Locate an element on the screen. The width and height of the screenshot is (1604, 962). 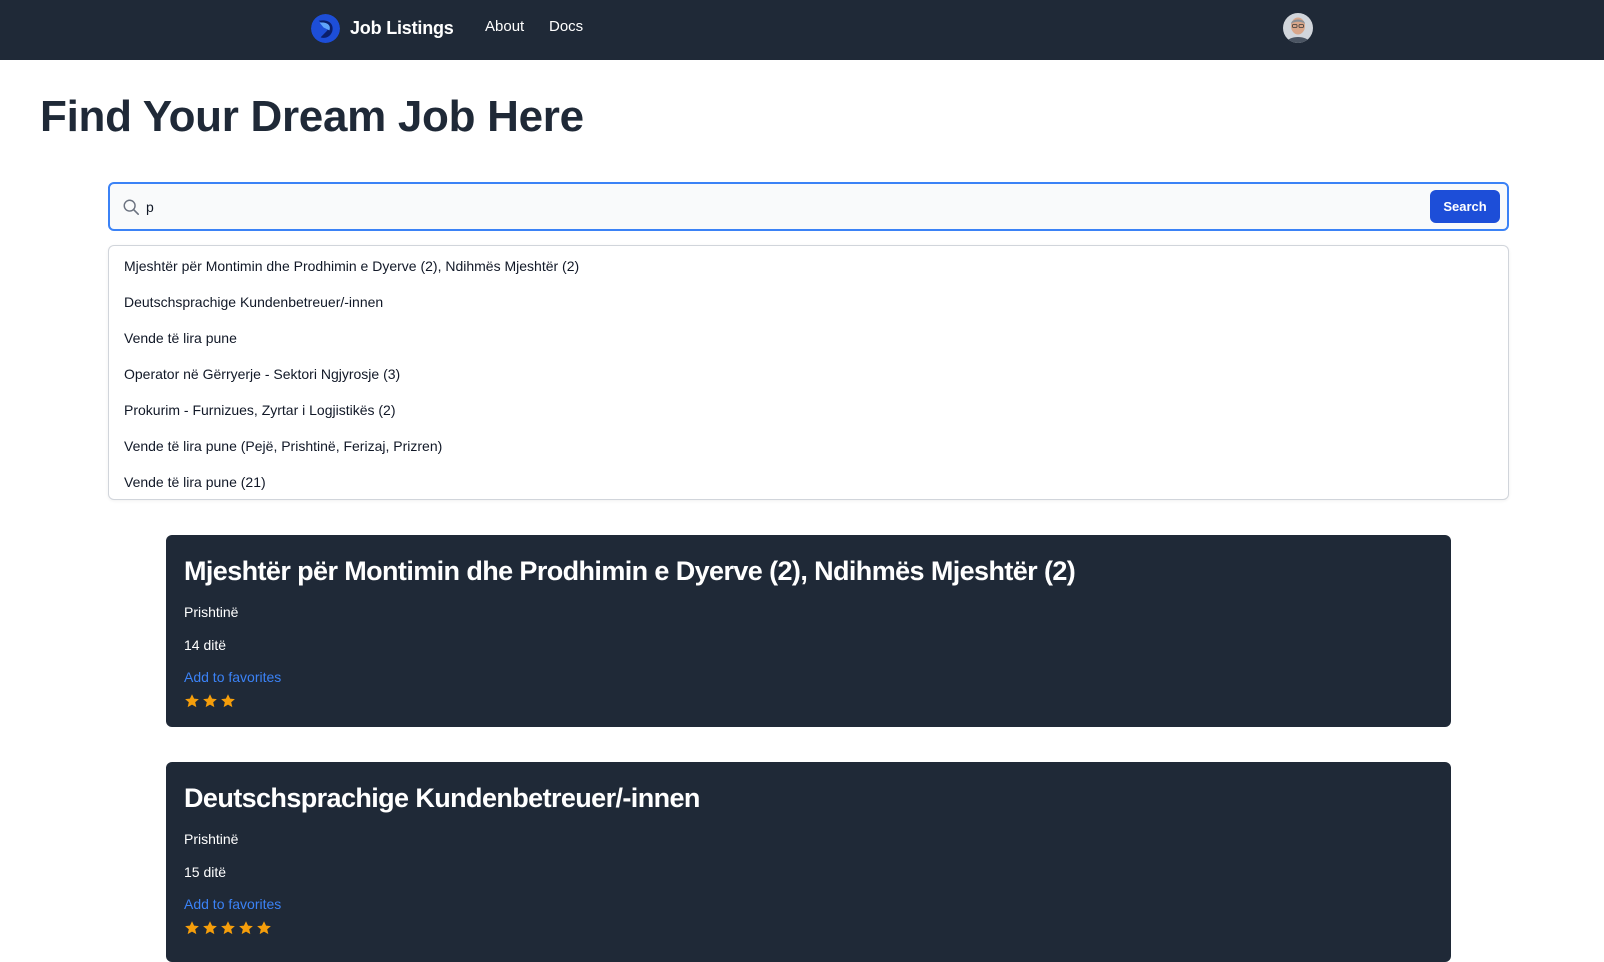
job-age: 14 ditë is located at coordinates (205, 645).